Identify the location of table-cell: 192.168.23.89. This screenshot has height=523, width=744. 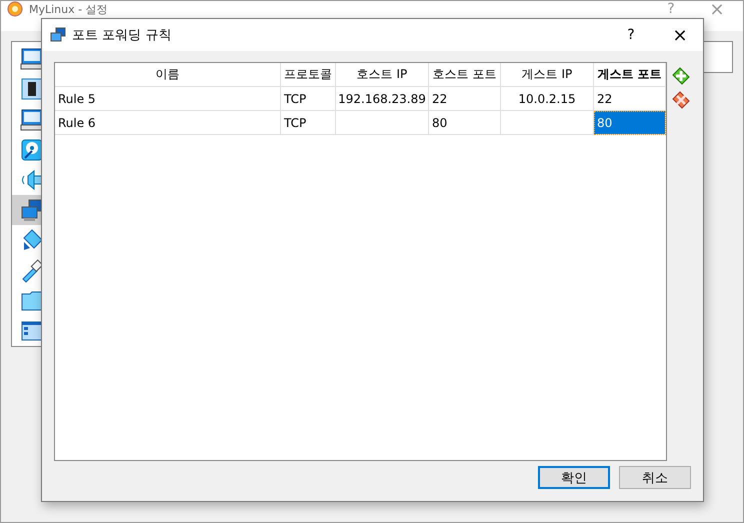
(382, 99).